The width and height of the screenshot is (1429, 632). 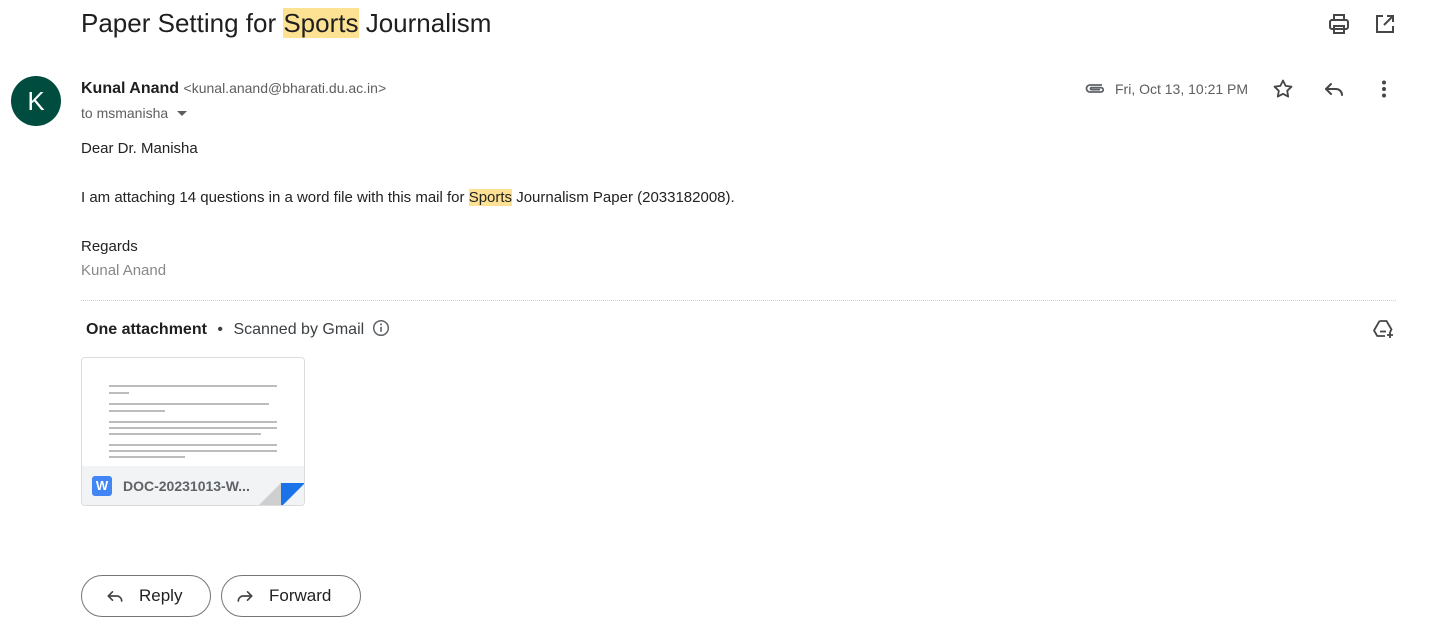 I want to click on doc-type-corner, so click(x=292, y=494).